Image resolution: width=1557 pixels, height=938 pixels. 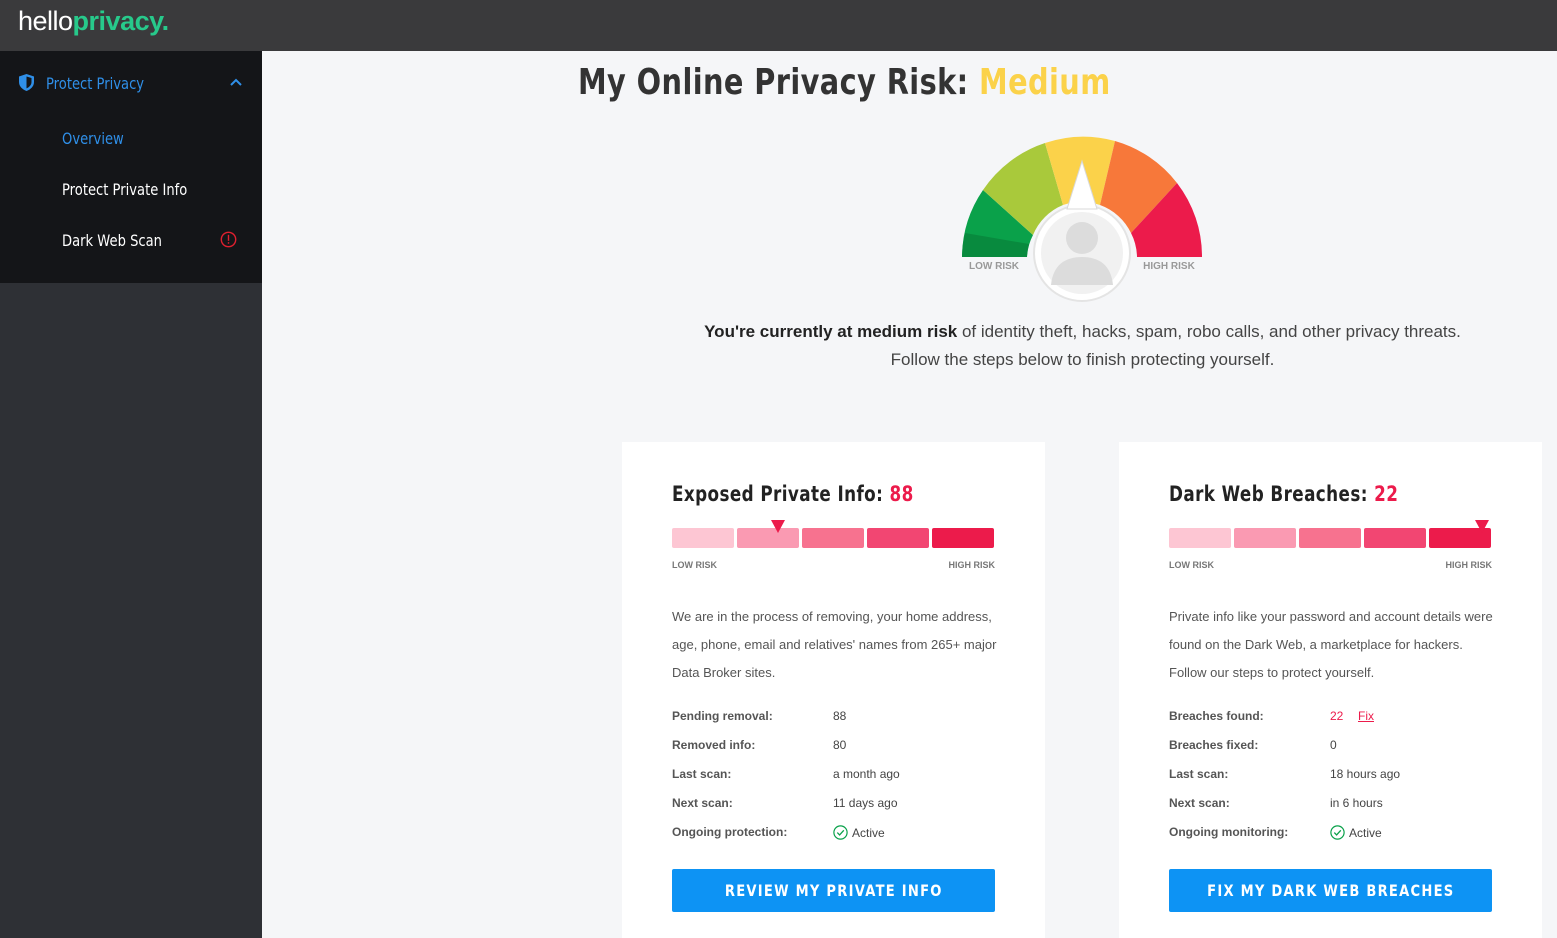 I want to click on gauge-high-label: HIGH RISK, so click(x=1169, y=266).